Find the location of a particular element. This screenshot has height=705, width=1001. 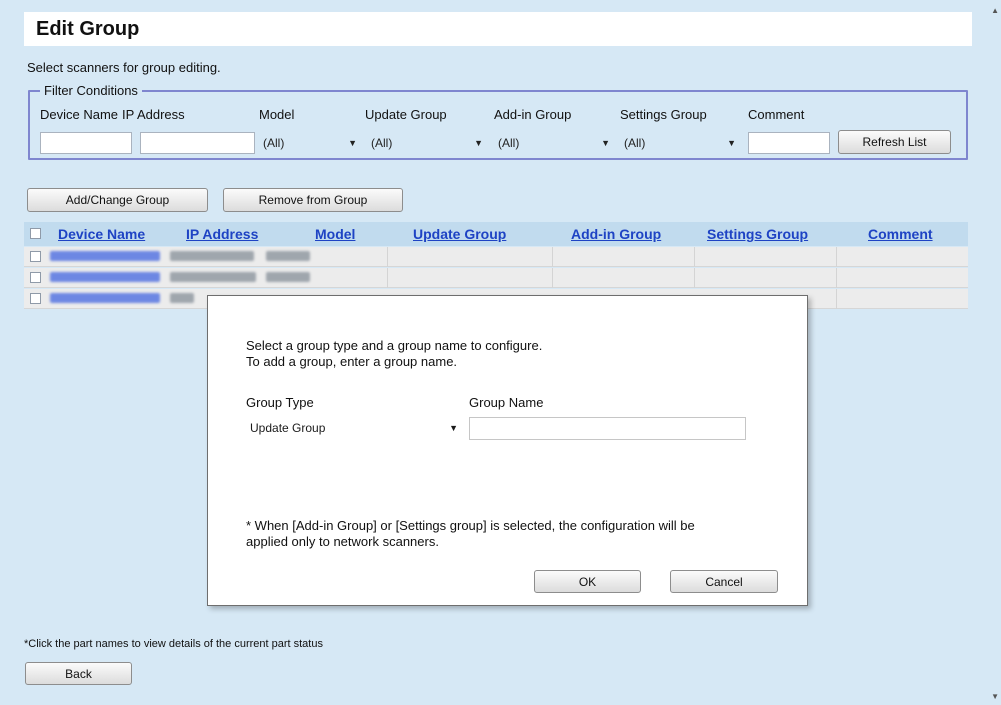

filter-label-model: Model is located at coordinates (277, 114).